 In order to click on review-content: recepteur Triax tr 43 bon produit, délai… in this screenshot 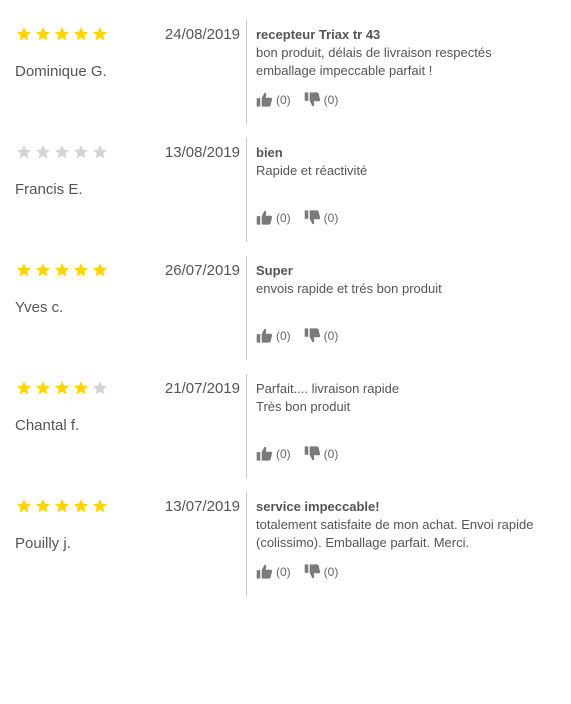, I will do `click(408, 53)`.